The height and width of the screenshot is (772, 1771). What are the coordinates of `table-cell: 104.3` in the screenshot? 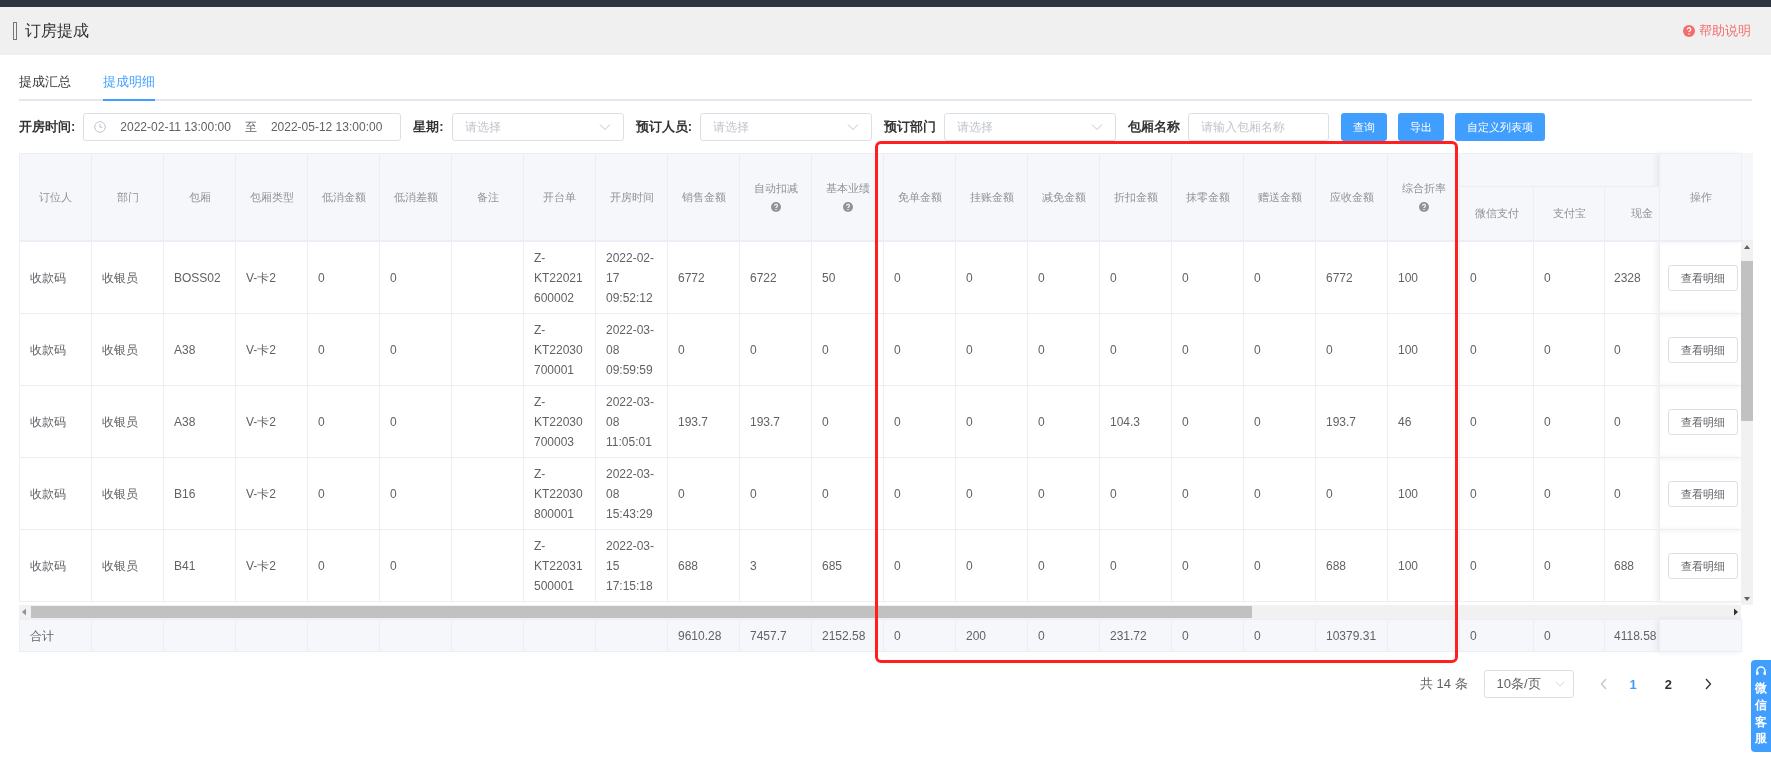 It's located at (1125, 421).